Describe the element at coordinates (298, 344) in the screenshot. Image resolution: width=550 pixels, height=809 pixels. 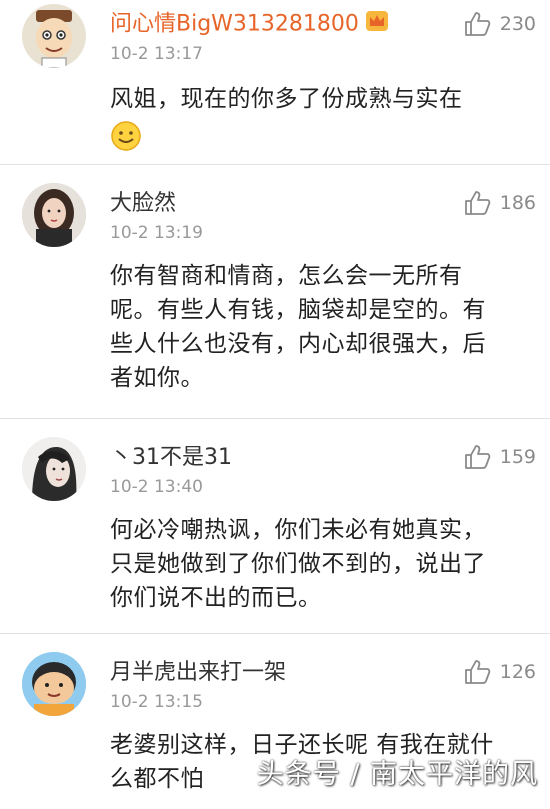
I see `text-line: 些人什么也没有，内心却很强大，后` at that location.